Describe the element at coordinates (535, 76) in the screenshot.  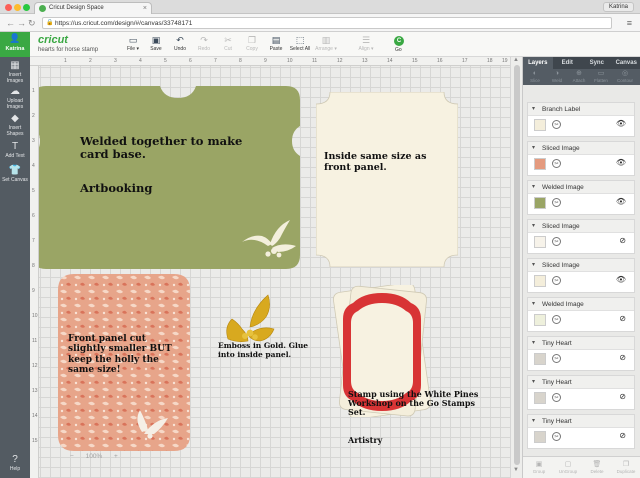
I see `slice-button: ◐ Slice` at that location.